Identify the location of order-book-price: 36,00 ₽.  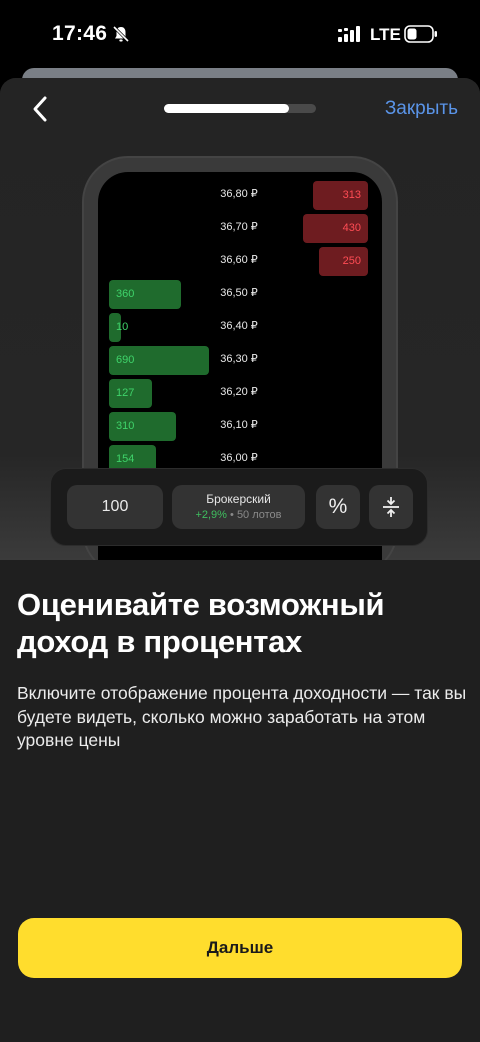
(239, 458).